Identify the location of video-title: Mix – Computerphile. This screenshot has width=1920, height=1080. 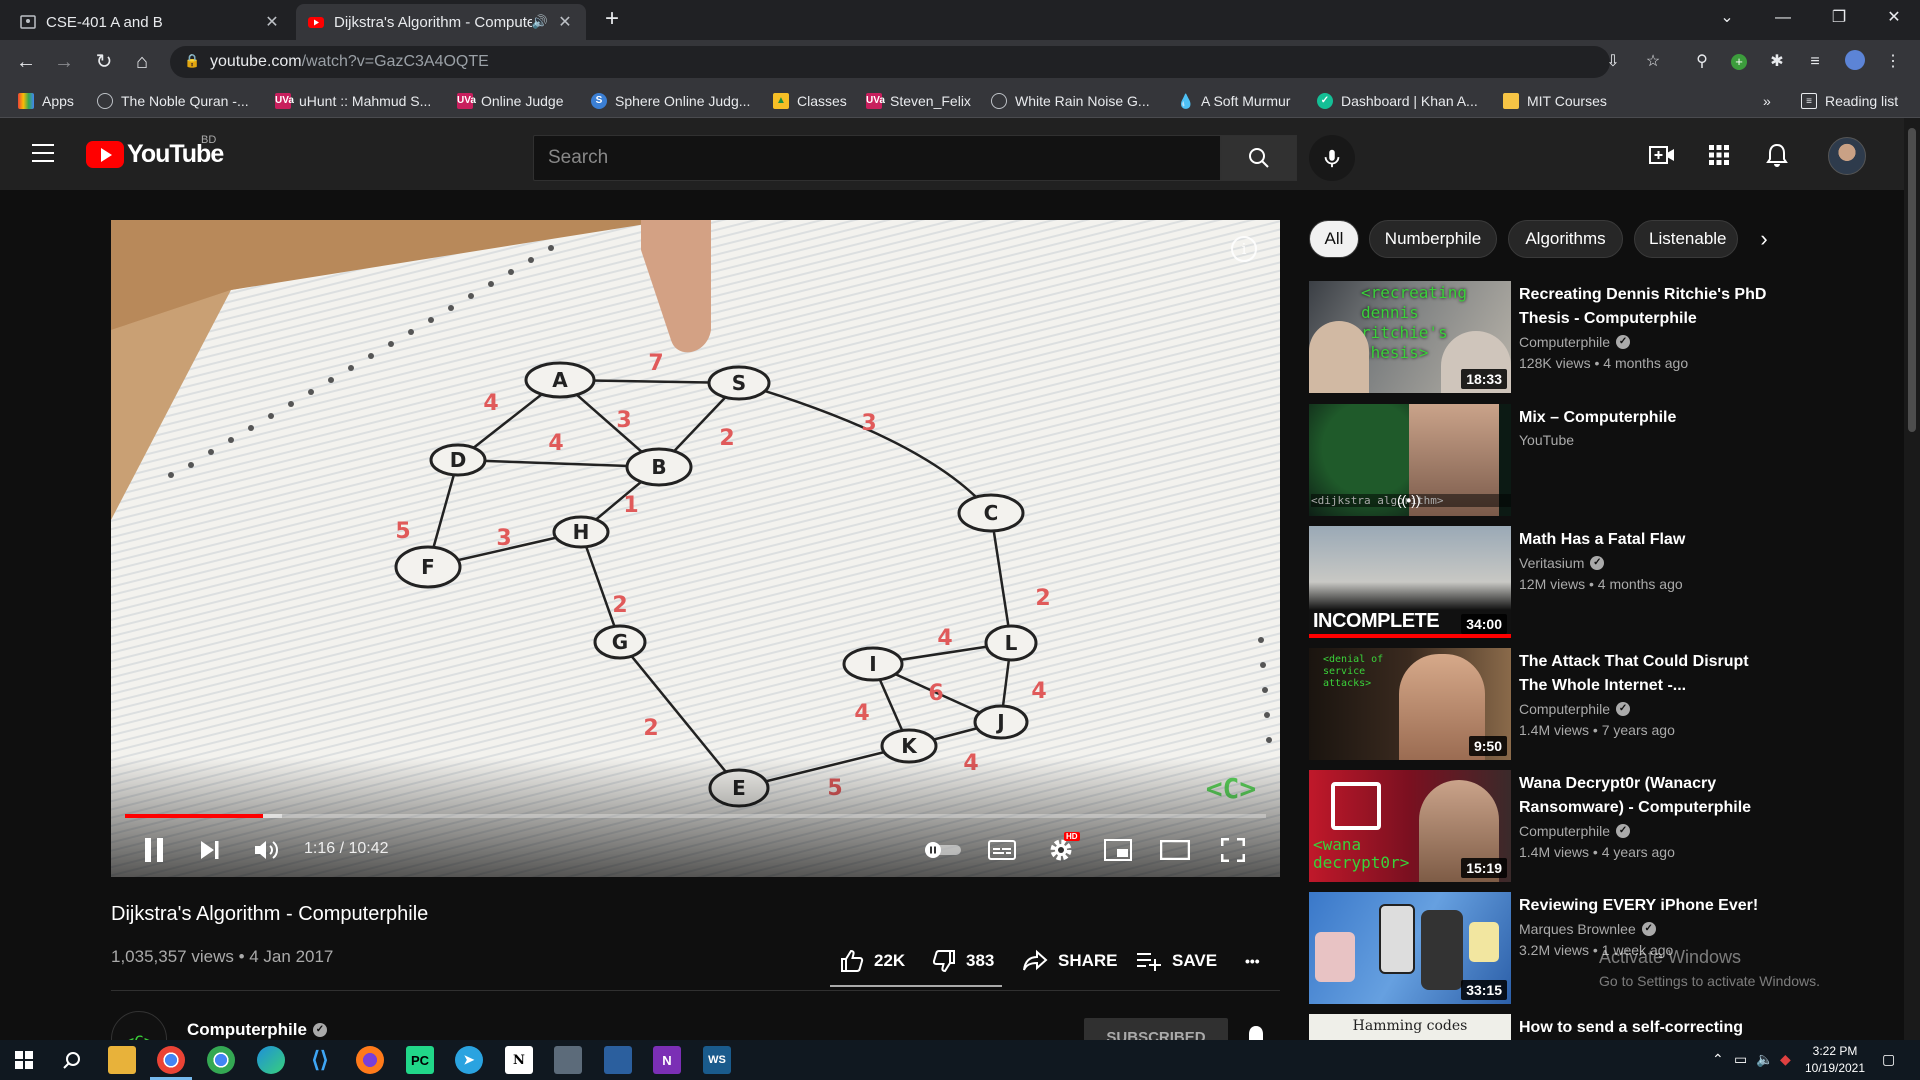
(1644, 418).